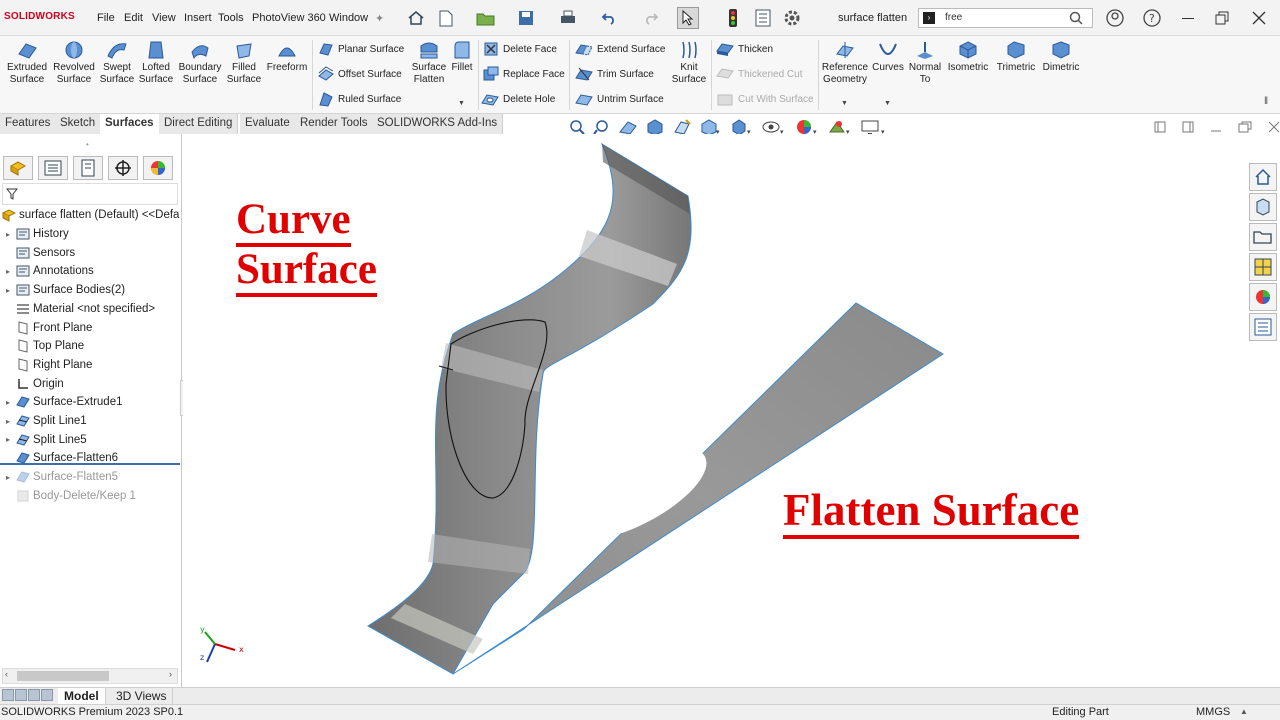 The height and width of the screenshot is (720, 1280). Describe the element at coordinates (614, 74) in the screenshot. I see `trim-surface-button: Trim Surface` at that location.